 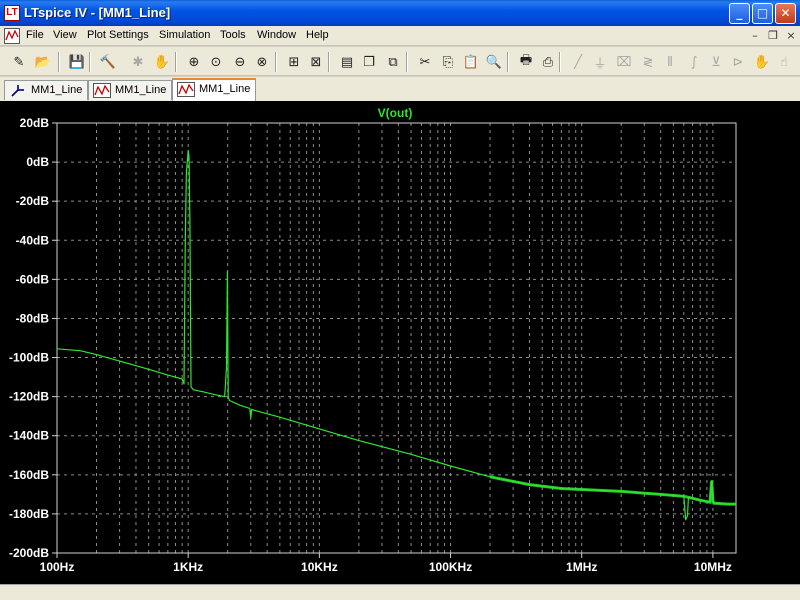 I want to click on maximize-button: □, so click(x=762, y=13).